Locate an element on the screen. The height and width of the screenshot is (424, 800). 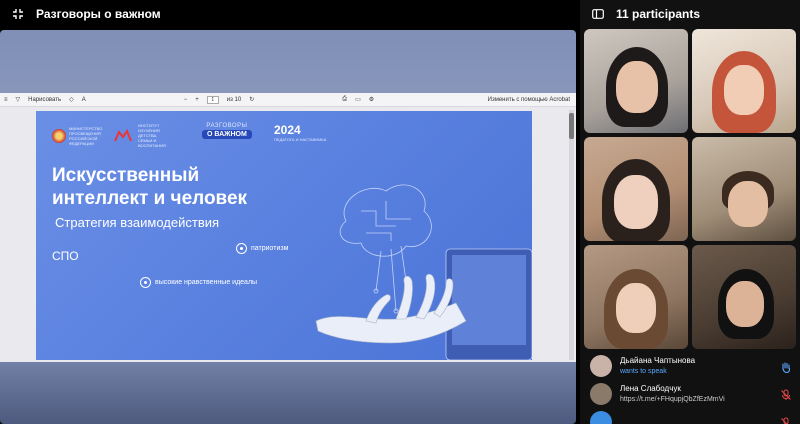
emblem-icon is located at coordinates (59, 135).